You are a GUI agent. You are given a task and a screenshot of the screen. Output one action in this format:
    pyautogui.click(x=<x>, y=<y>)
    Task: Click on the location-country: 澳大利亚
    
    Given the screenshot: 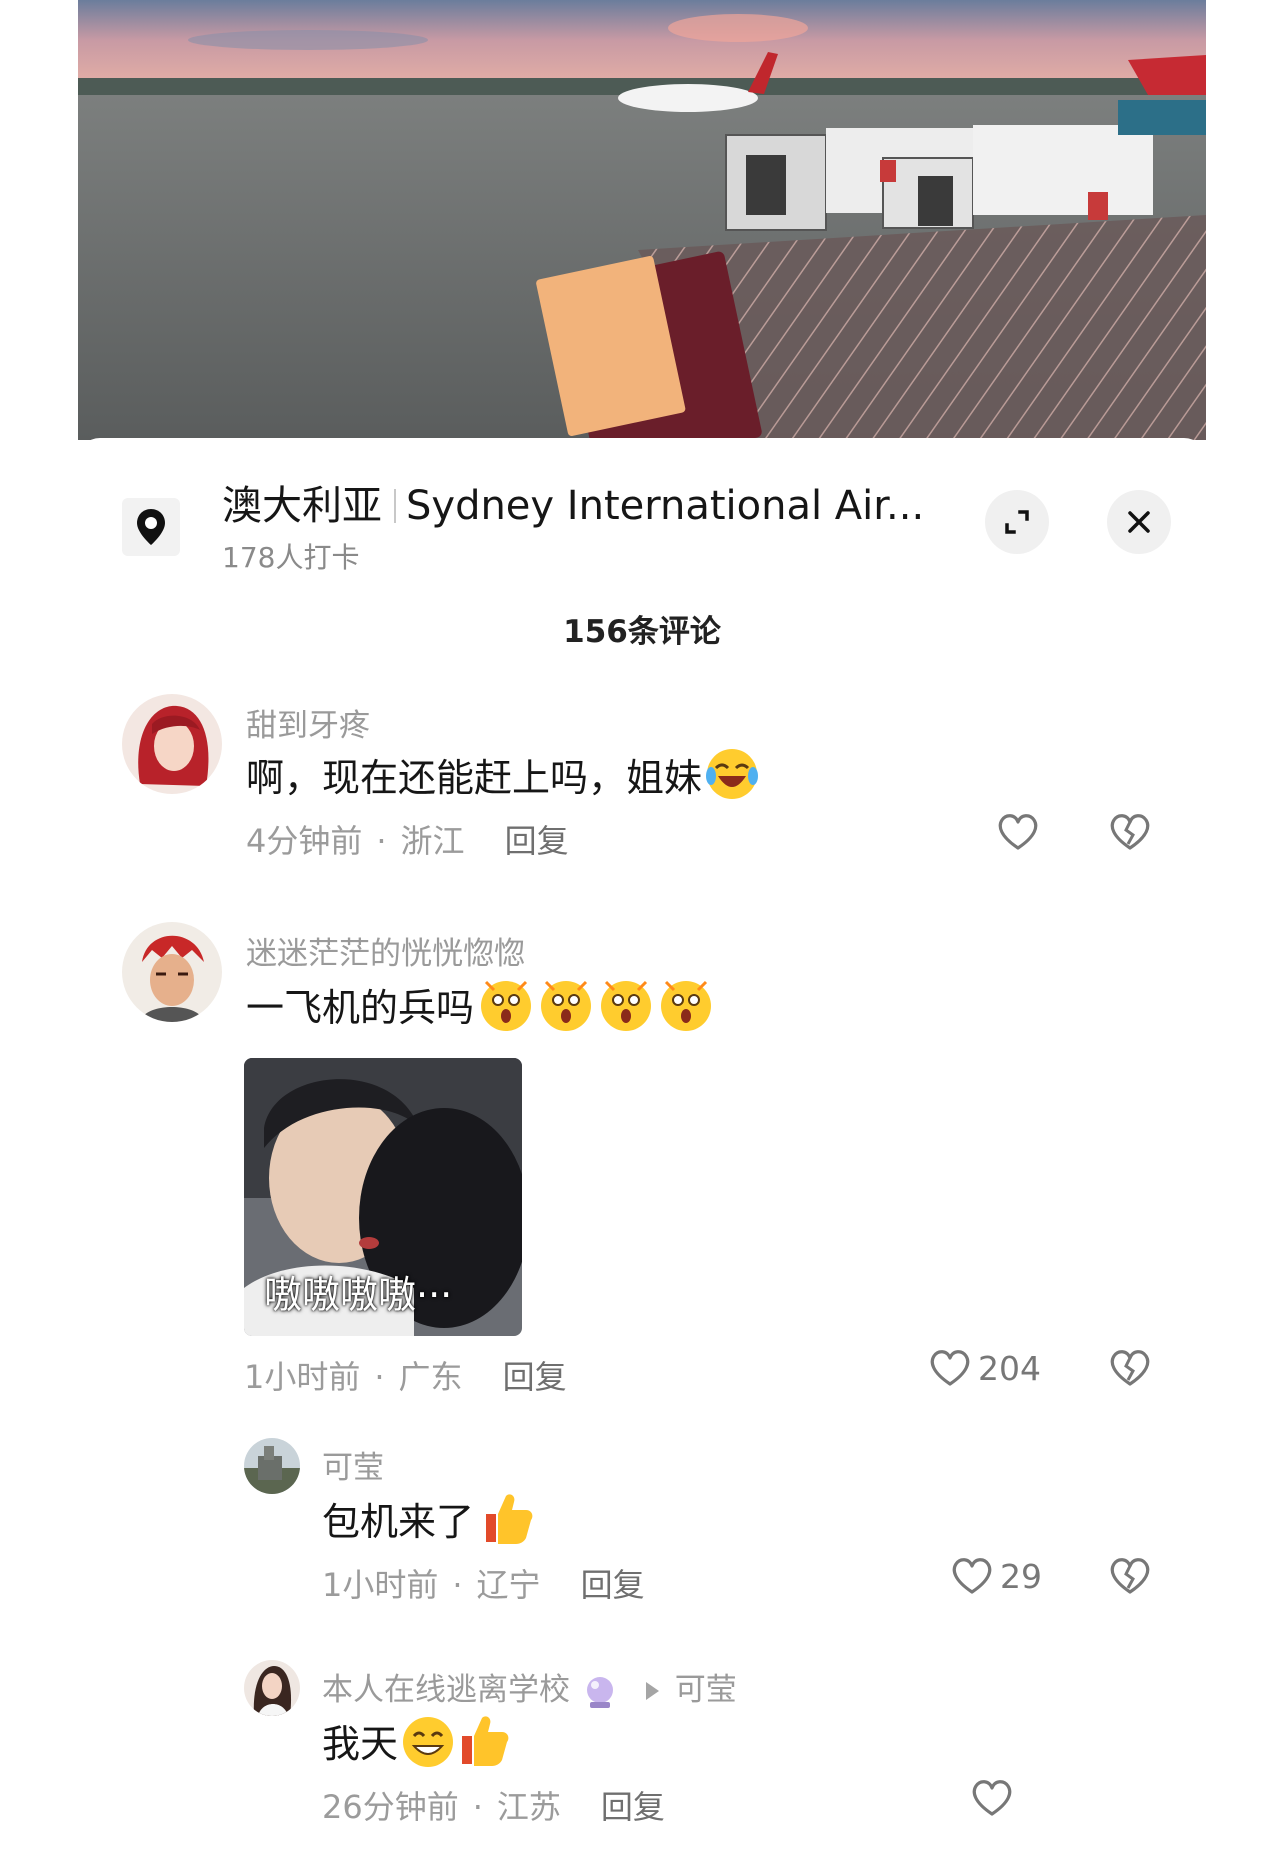 What is the action you would take?
    pyautogui.click(x=302, y=506)
    